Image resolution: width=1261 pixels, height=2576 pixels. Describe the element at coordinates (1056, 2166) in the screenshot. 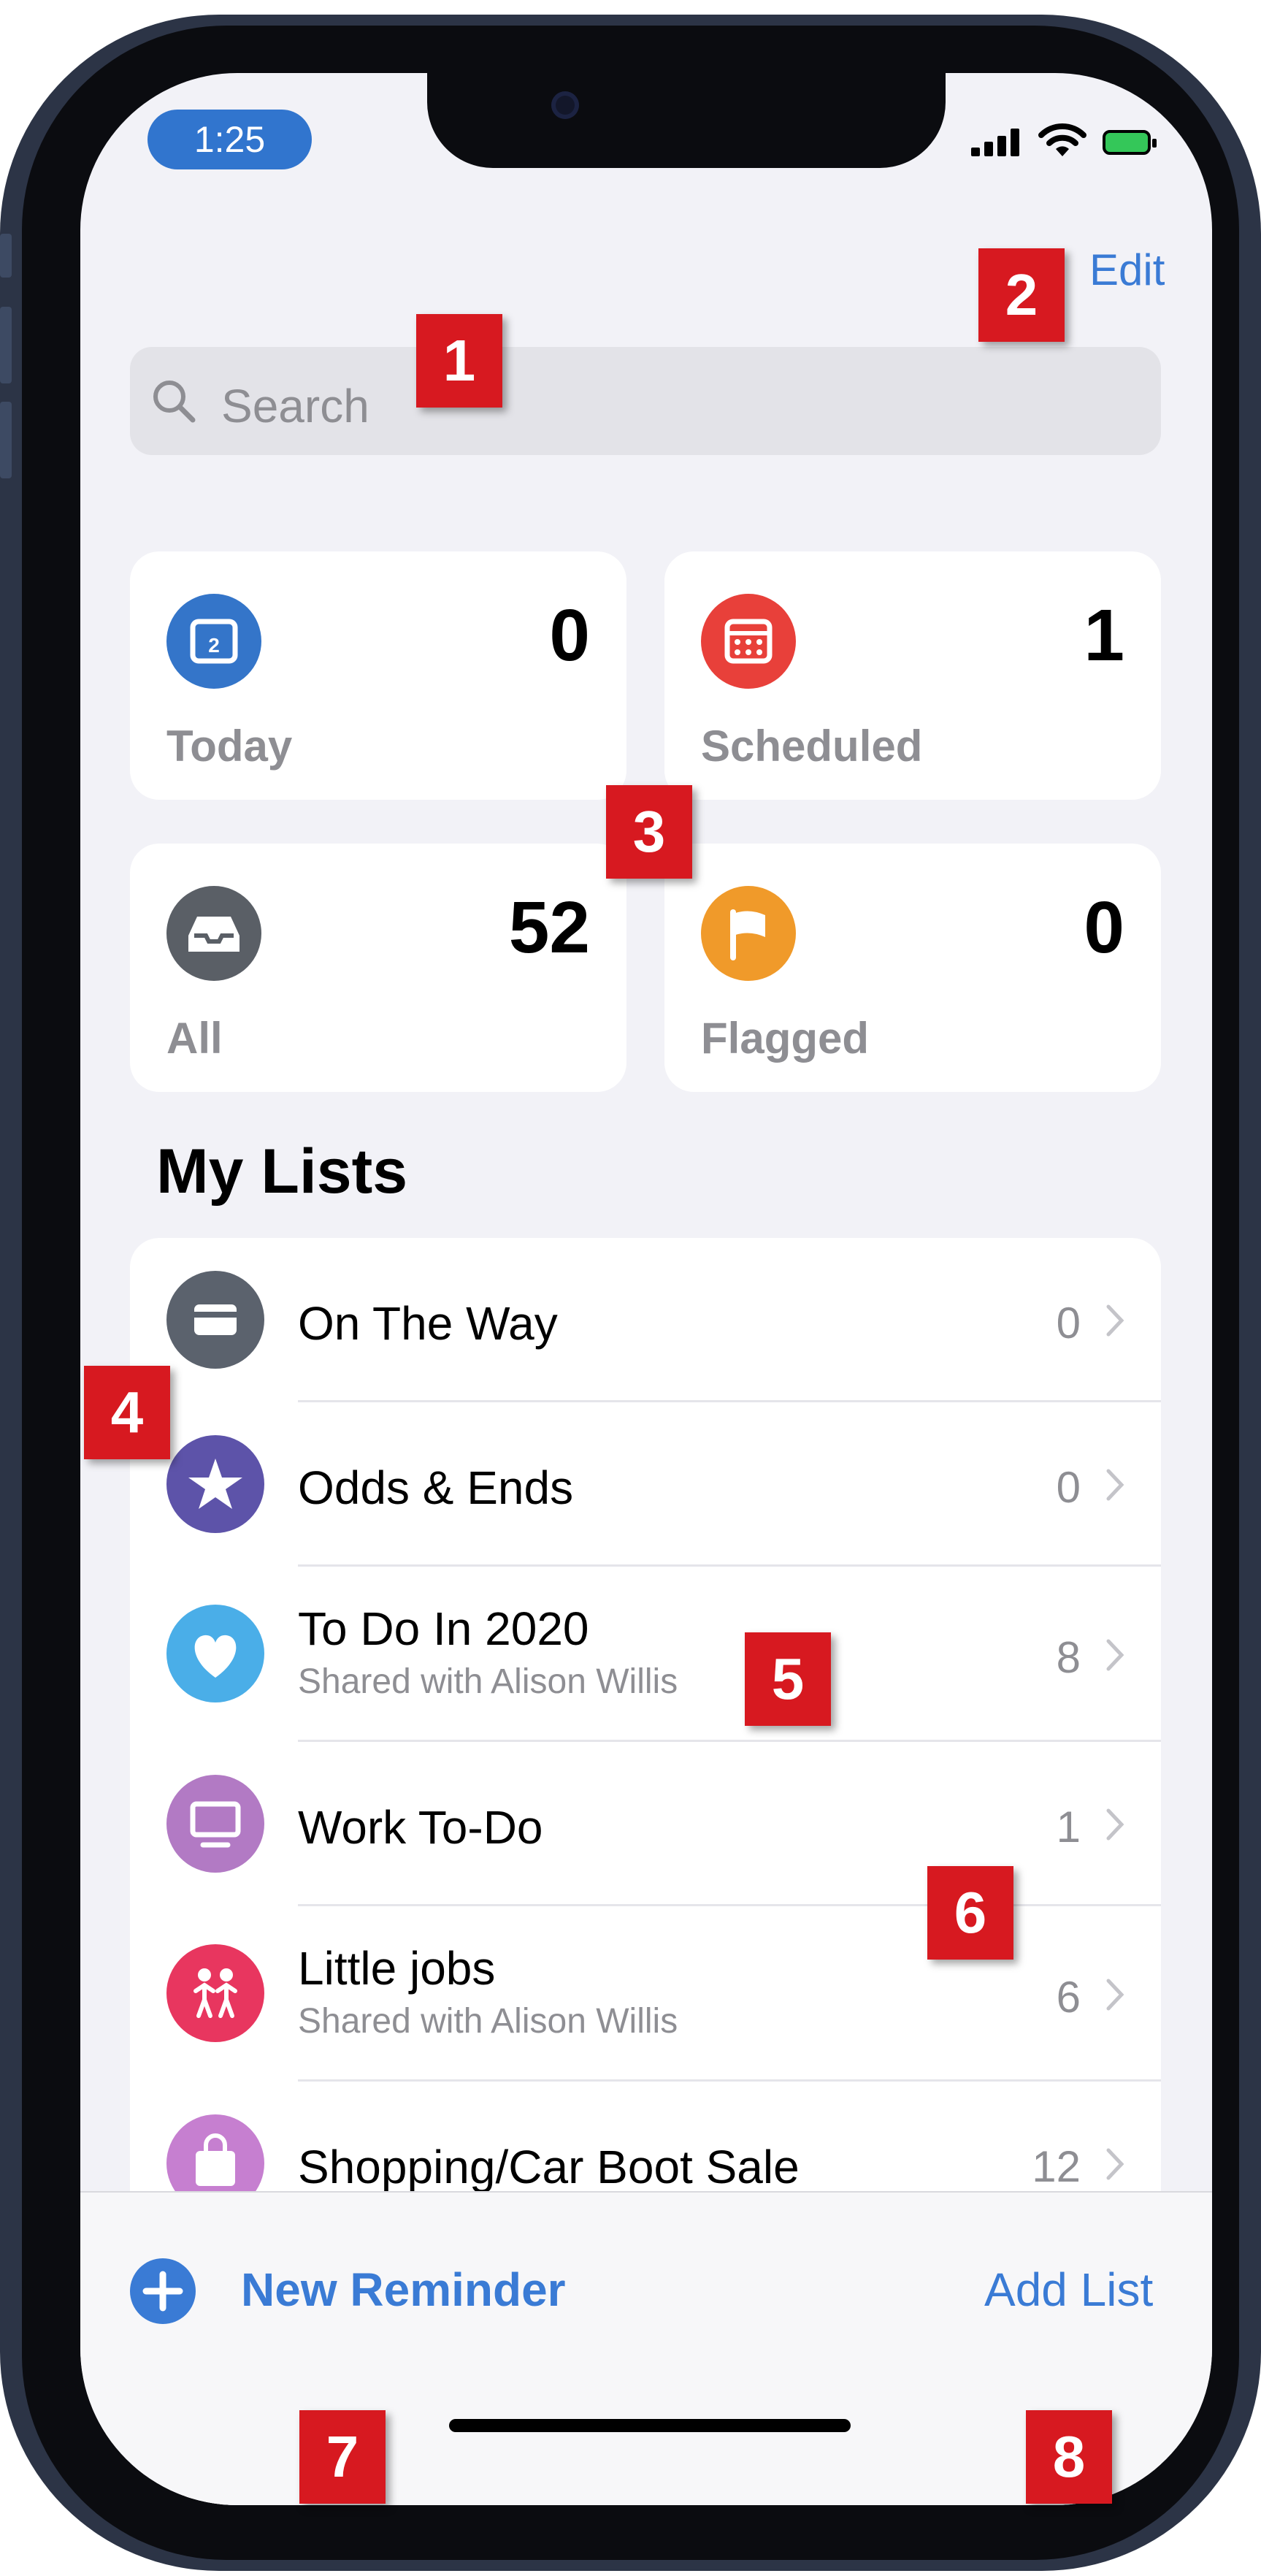

I see `list-item-count: 12` at that location.